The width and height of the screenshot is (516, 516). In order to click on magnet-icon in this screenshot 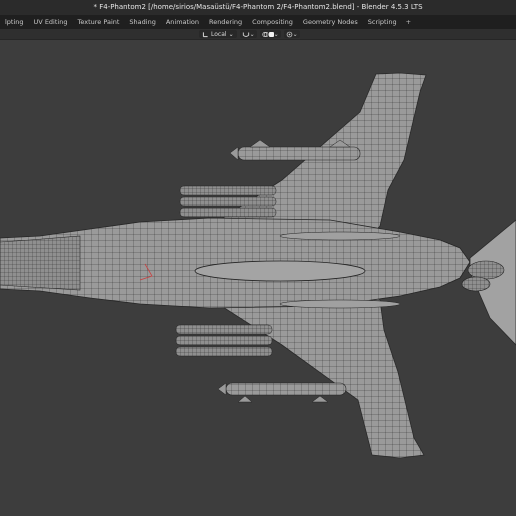, I will do `click(245, 34)`.